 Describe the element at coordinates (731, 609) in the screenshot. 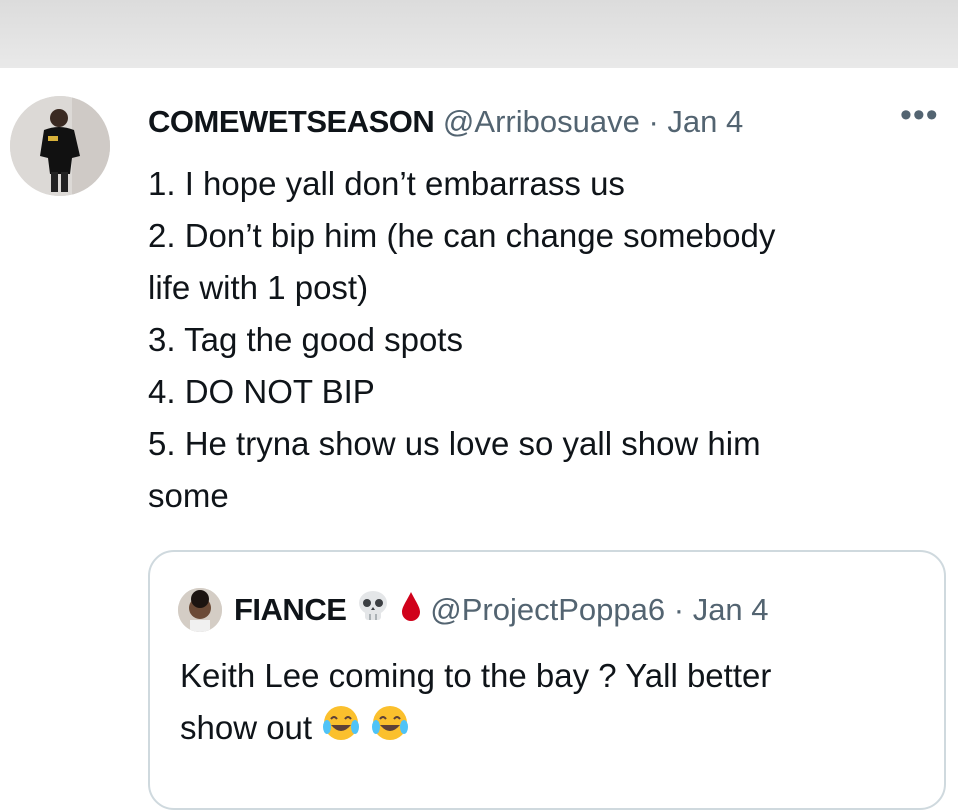

I see `quoted-timestamp: Jan 4` at that location.